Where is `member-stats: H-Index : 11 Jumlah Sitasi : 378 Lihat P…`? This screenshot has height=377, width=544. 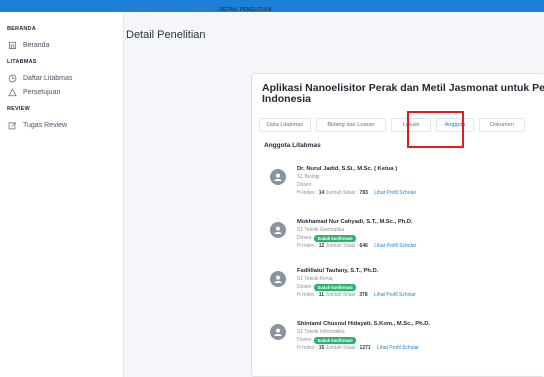 member-stats: H-Index : 11 Jumlah Sitasi : 378 Lihat P… is located at coordinates (356, 295).